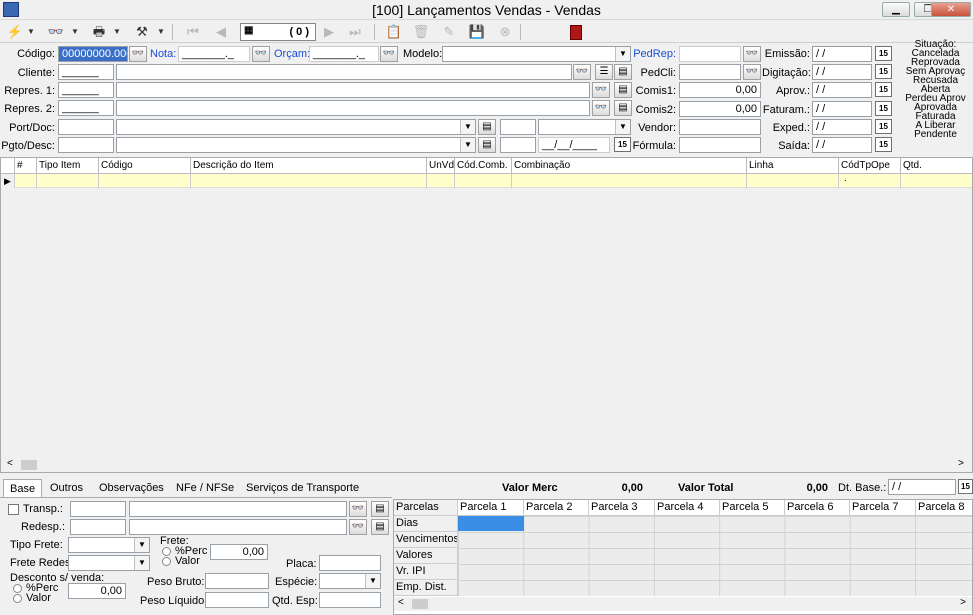 Image resolution: width=973 pixels, height=615 pixels. I want to click on table-cell: ., so click(870, 181).